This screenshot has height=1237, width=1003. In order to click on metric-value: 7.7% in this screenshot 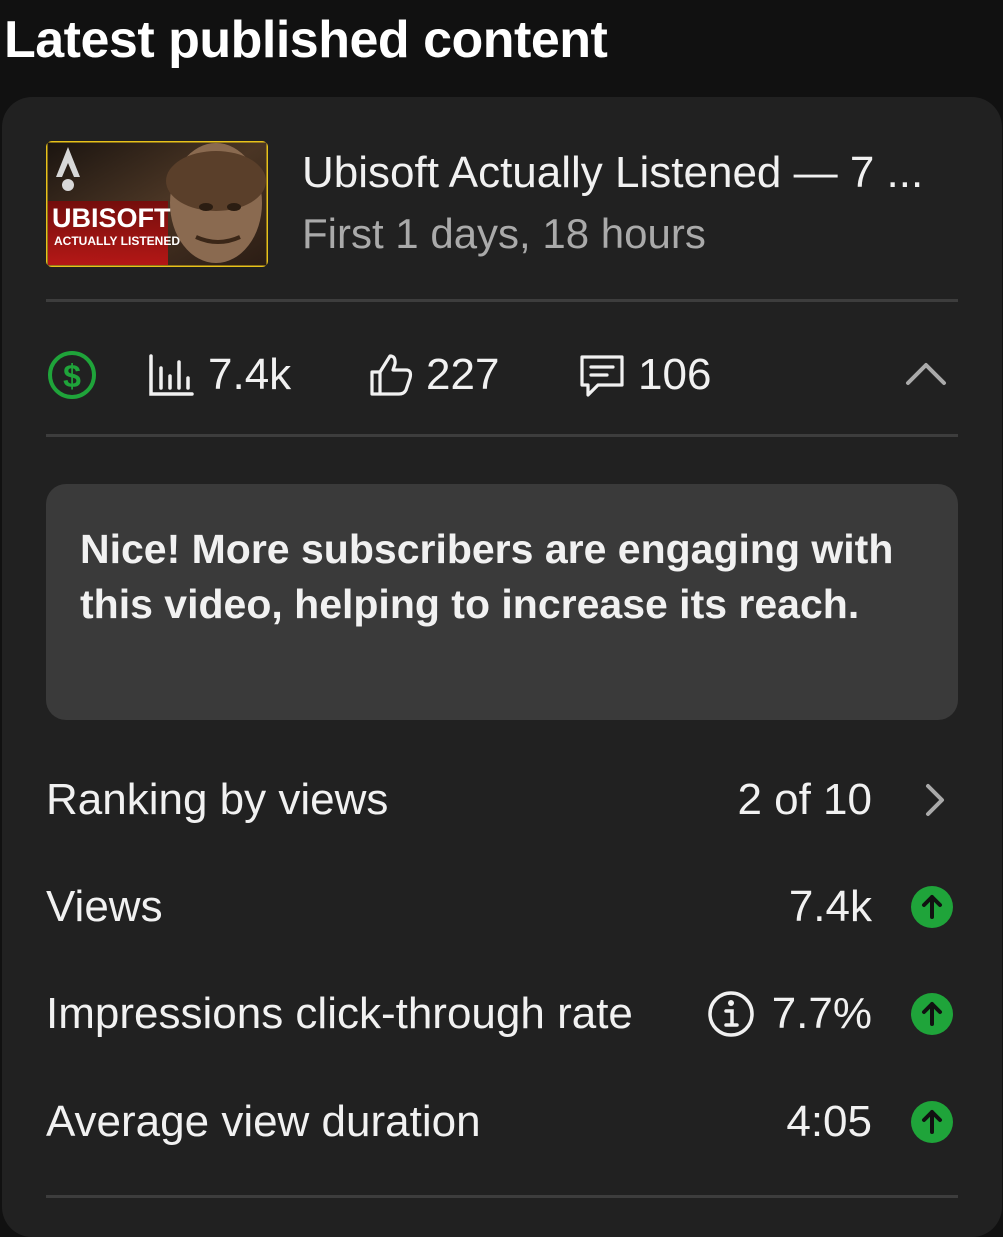, I will do `click(821, 1013)`.